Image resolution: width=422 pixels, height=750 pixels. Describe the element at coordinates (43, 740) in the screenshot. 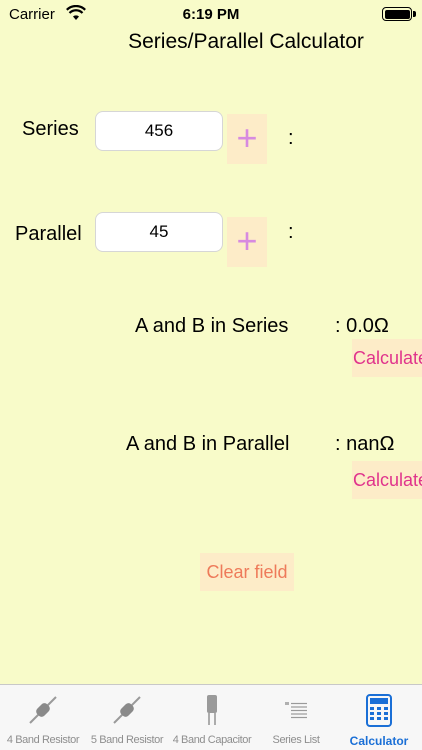

I see `tab-label: 4 Band Resistor` at that location.